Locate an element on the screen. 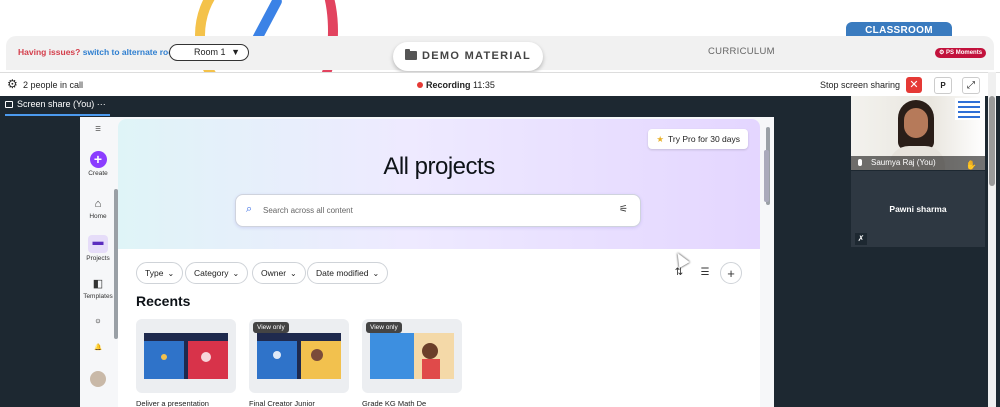  screen-share-tab: Screen share (You) ··· is located at coordinates (55, 104).